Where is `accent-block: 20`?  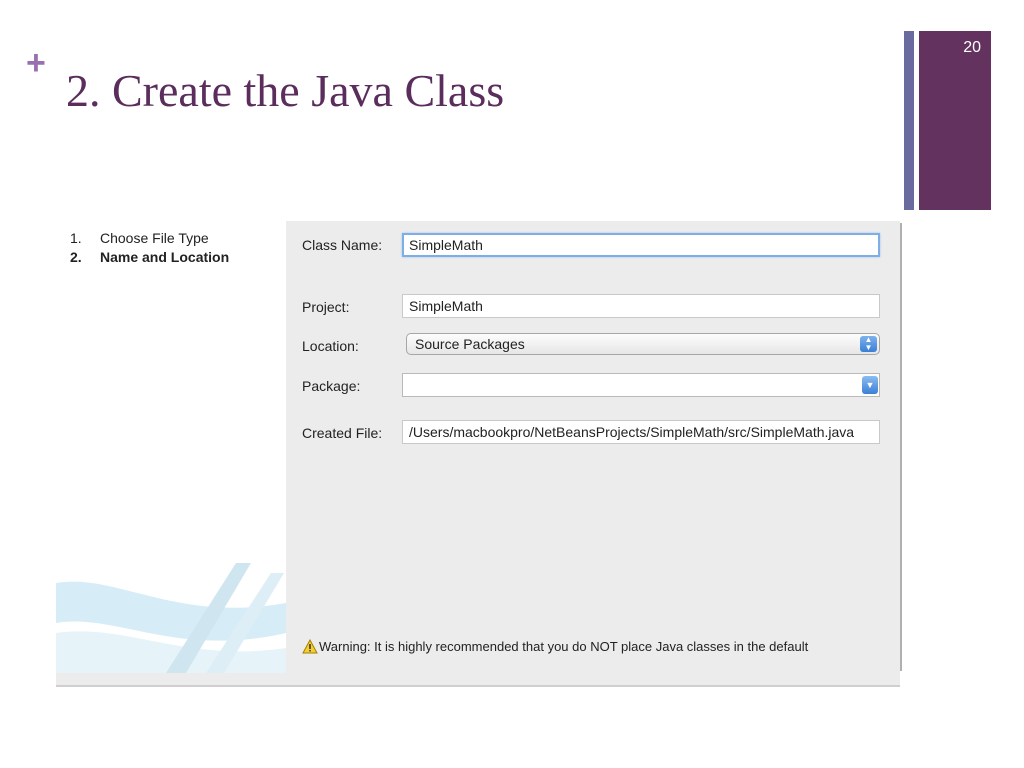
accent-block: 20 is located at coordinates (955, 120).